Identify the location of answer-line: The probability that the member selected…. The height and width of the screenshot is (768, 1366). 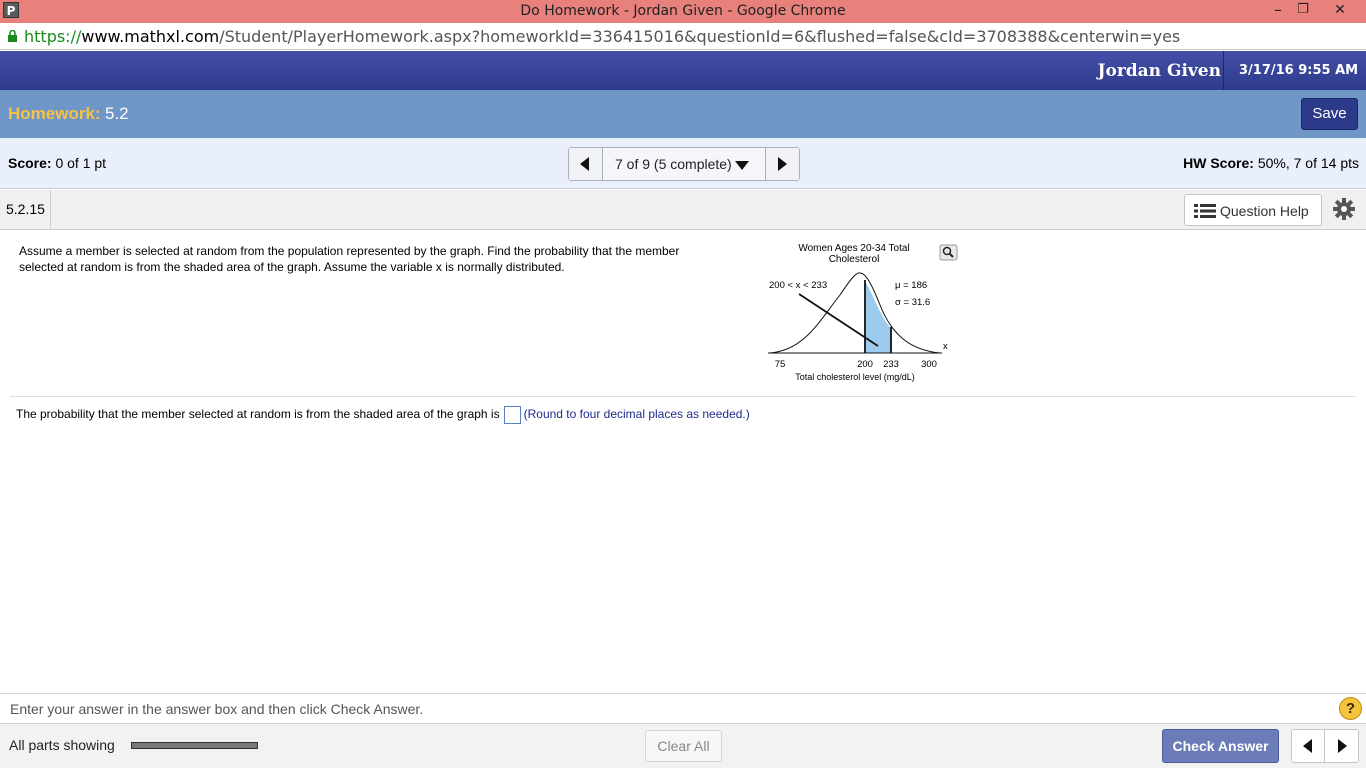
(383, 415).